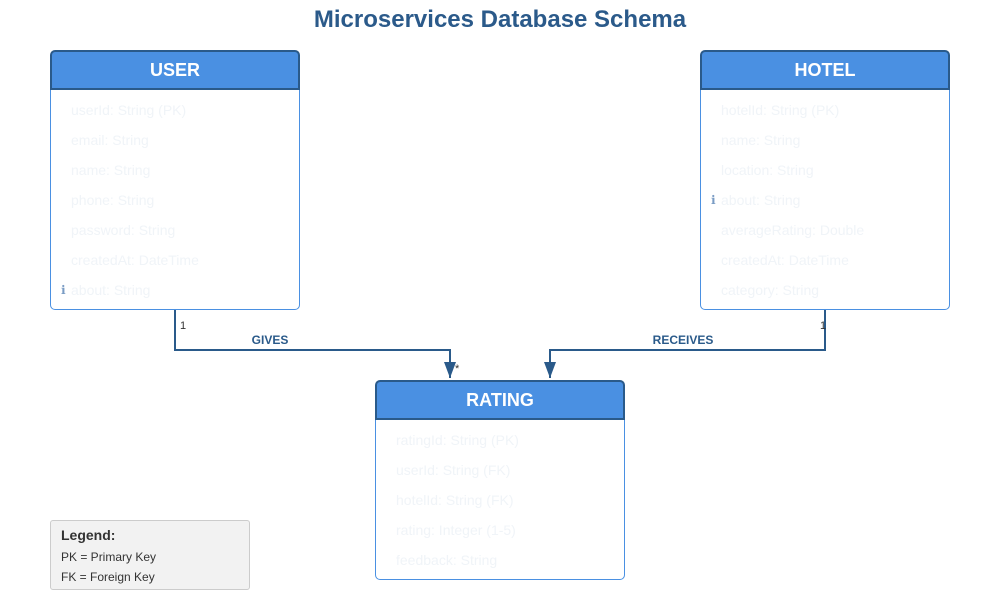 This screenshot has height=600, width=1000. Describe the element at coordinates (453, 470) in the screenshot. I see `attribute-row: userId: String (FK)` at that location.